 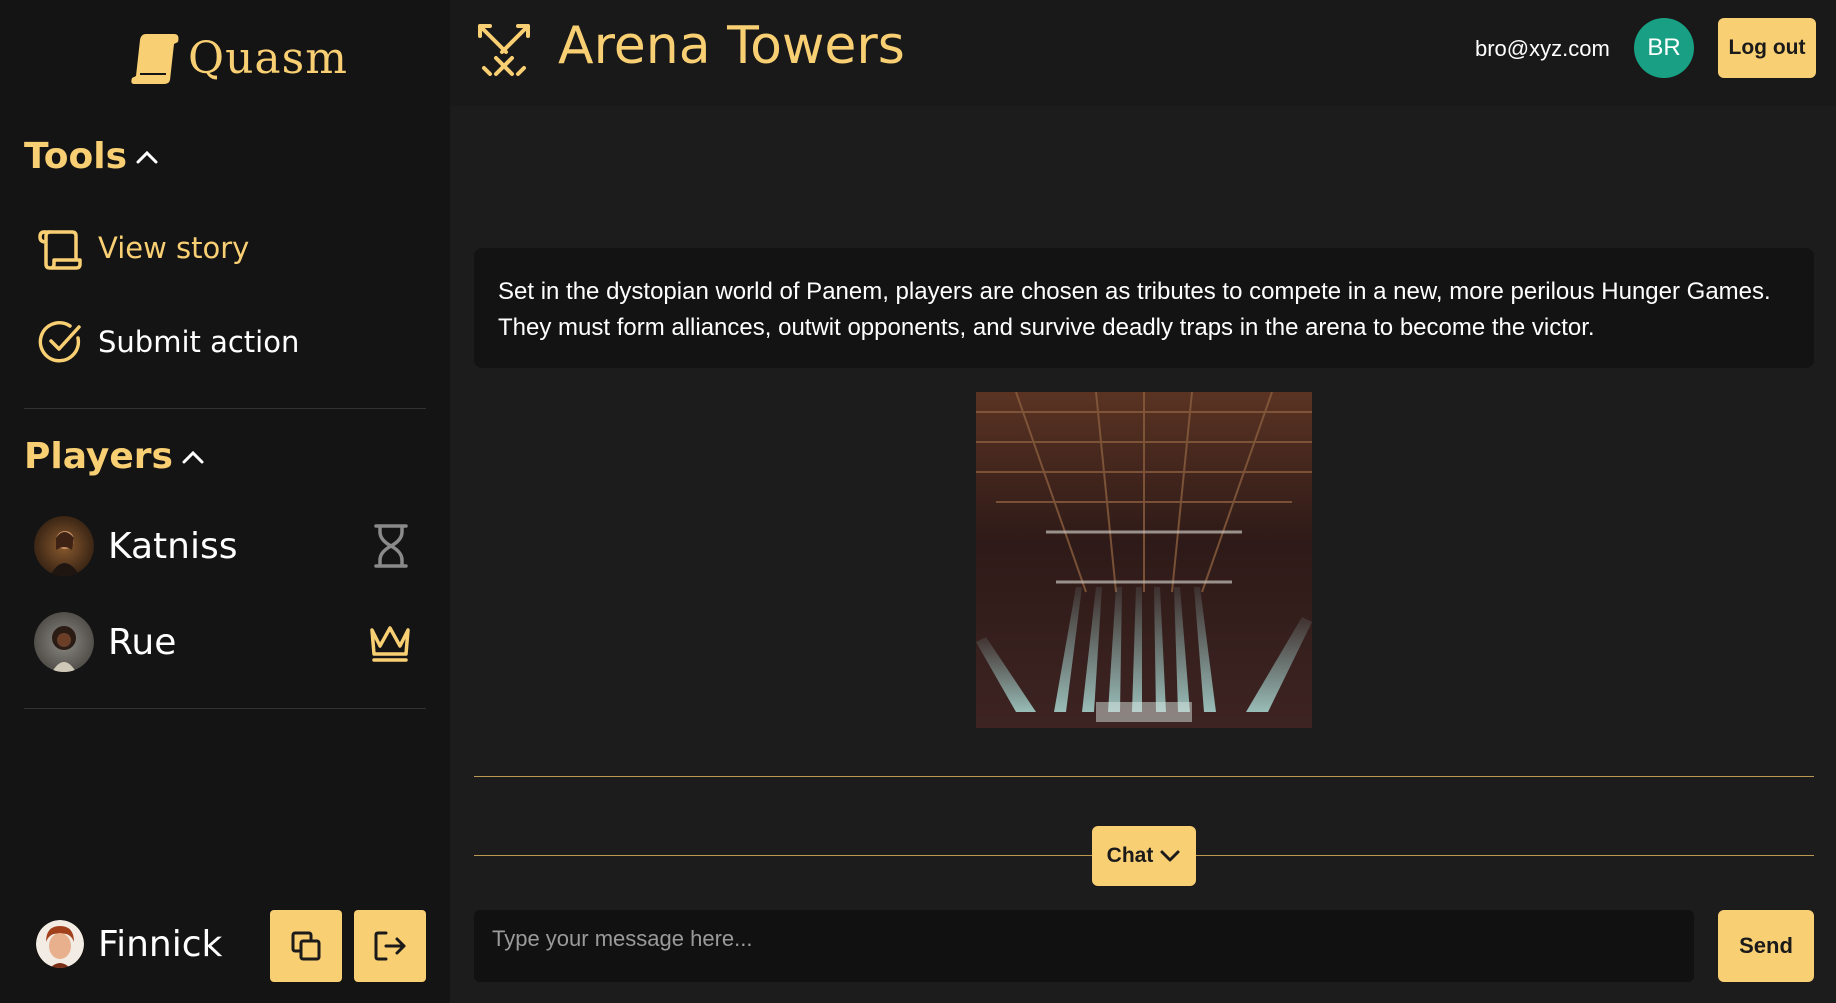 I want to click on message-input, so click(x=1084, y=946).